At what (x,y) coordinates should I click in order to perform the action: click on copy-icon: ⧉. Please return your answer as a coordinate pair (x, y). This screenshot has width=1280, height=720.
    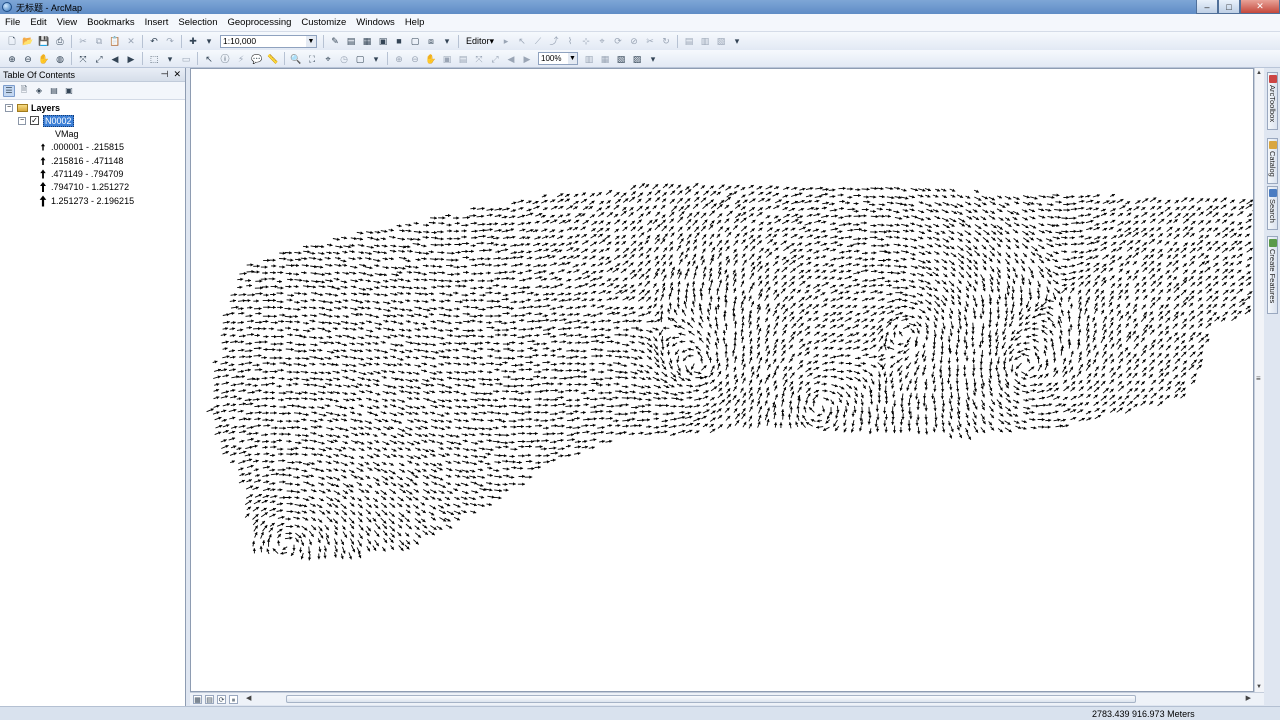
    Looking at the image, I should click on (99, 41).